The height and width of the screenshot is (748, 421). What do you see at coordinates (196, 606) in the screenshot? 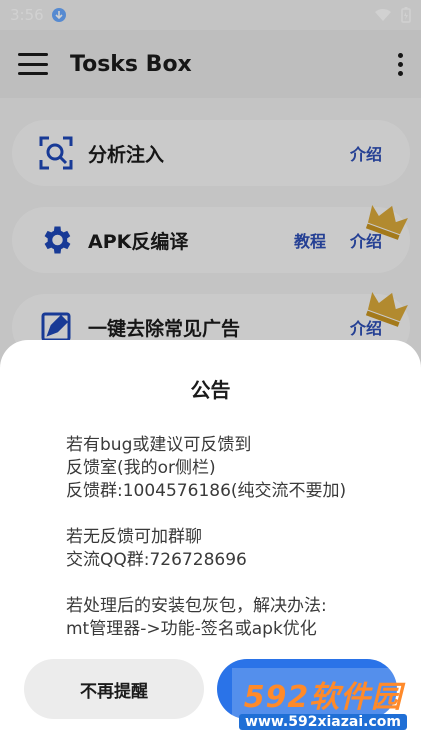
I see `notice-line: 若处理后的安装包灰包，解决办法:` at bounding box center [196, 606].